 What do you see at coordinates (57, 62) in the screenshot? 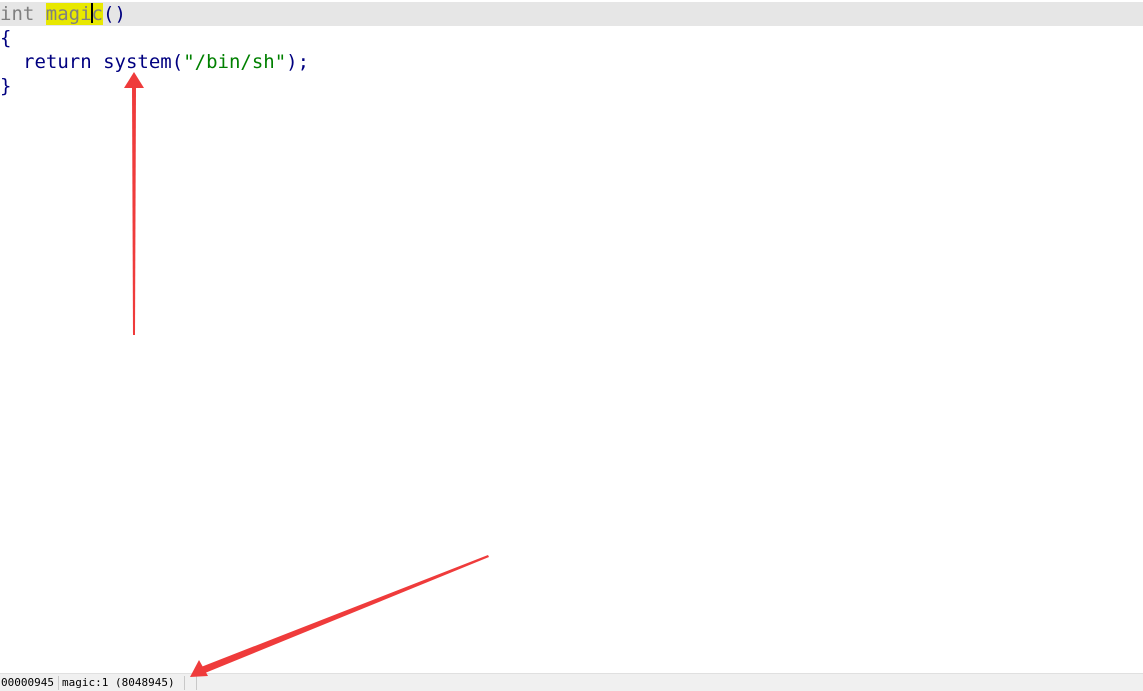
I see `return-keyword: return` at bounding box center [57, 62].